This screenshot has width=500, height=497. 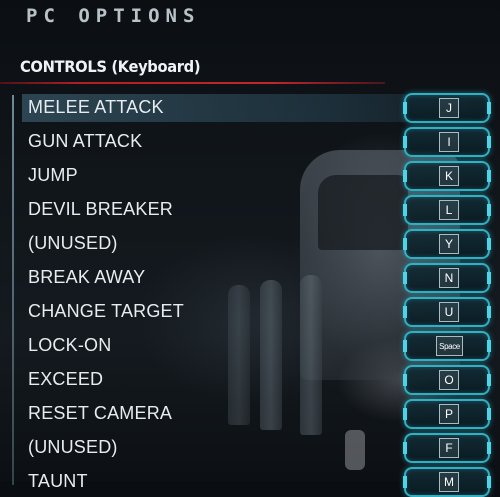 I want to click on key-glyph: J, so click(x=449, y=108).